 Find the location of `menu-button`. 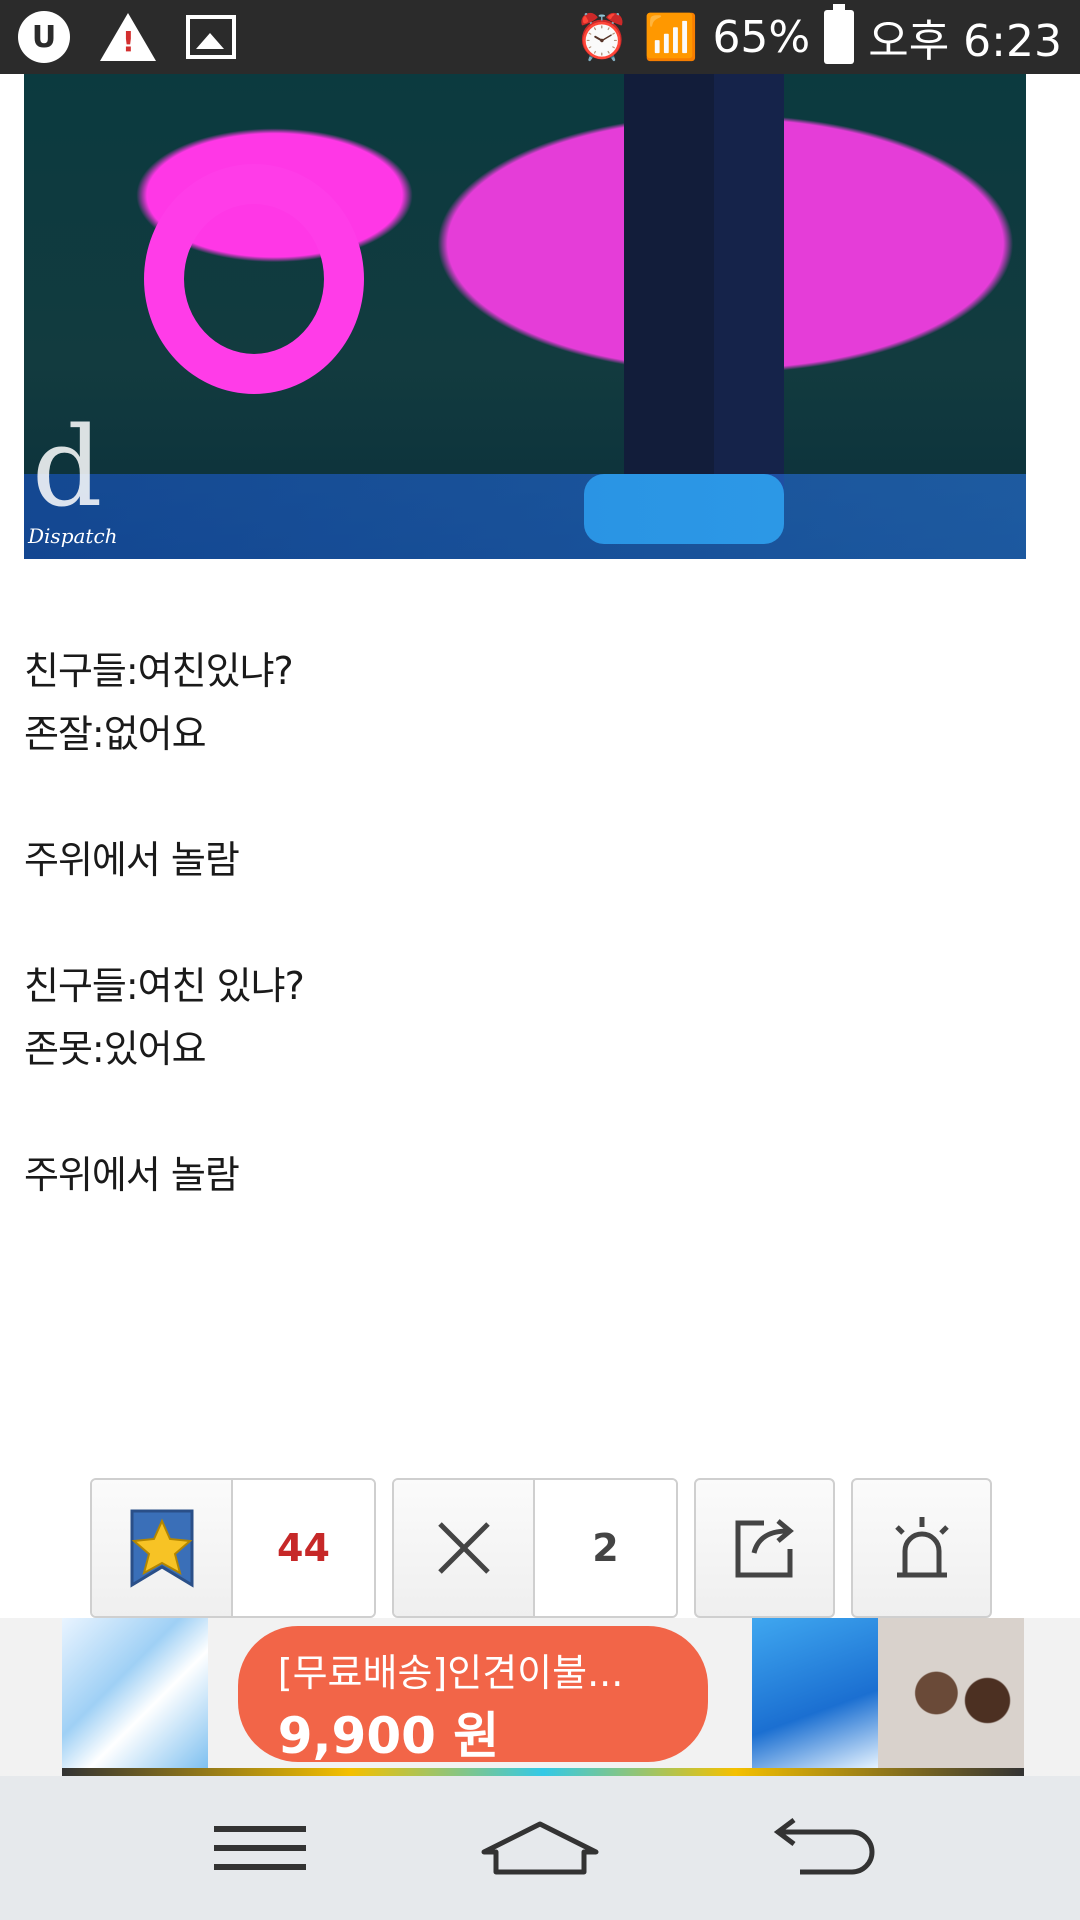

menu-button is located at coordinates (260, 1848).